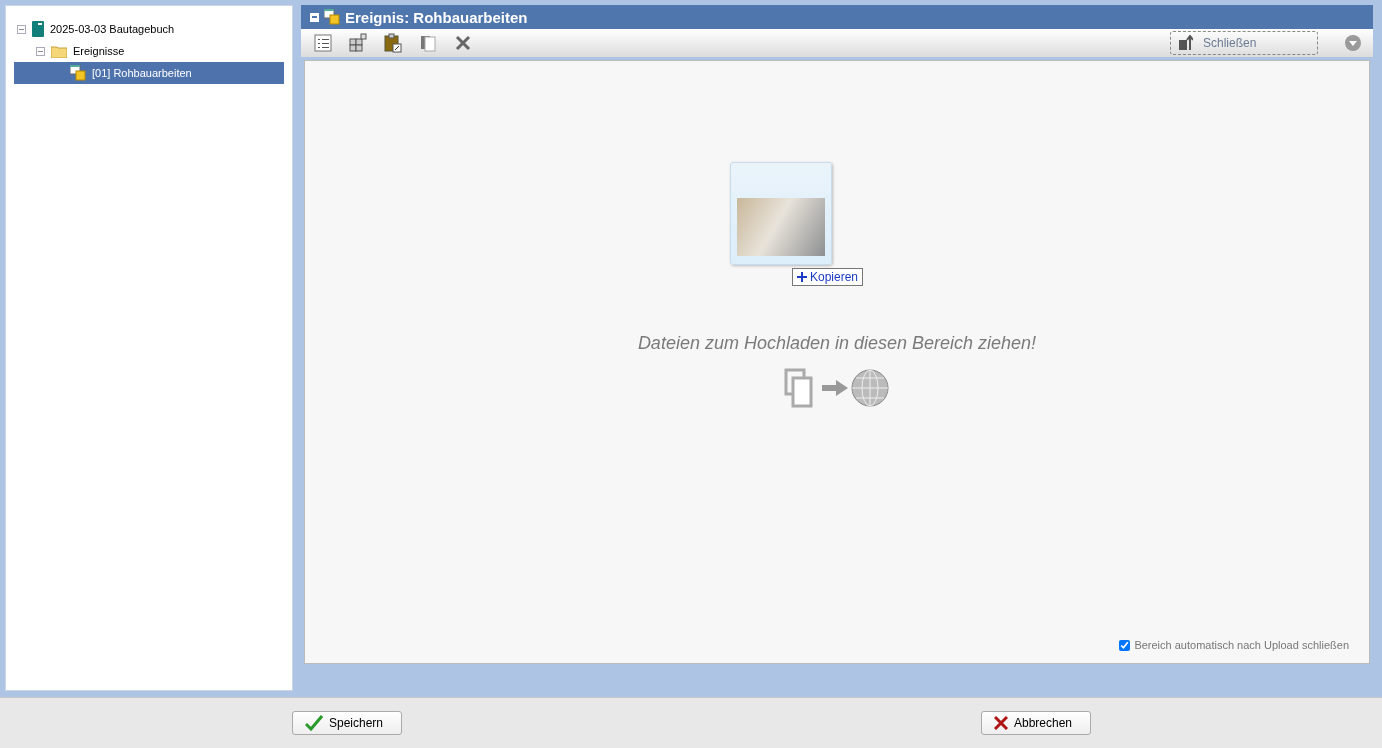 This screenshot has width=1382, height=748. Describe the element at coordinates (1001, 723) in the screenshot. I see `cross-icon` at that location.